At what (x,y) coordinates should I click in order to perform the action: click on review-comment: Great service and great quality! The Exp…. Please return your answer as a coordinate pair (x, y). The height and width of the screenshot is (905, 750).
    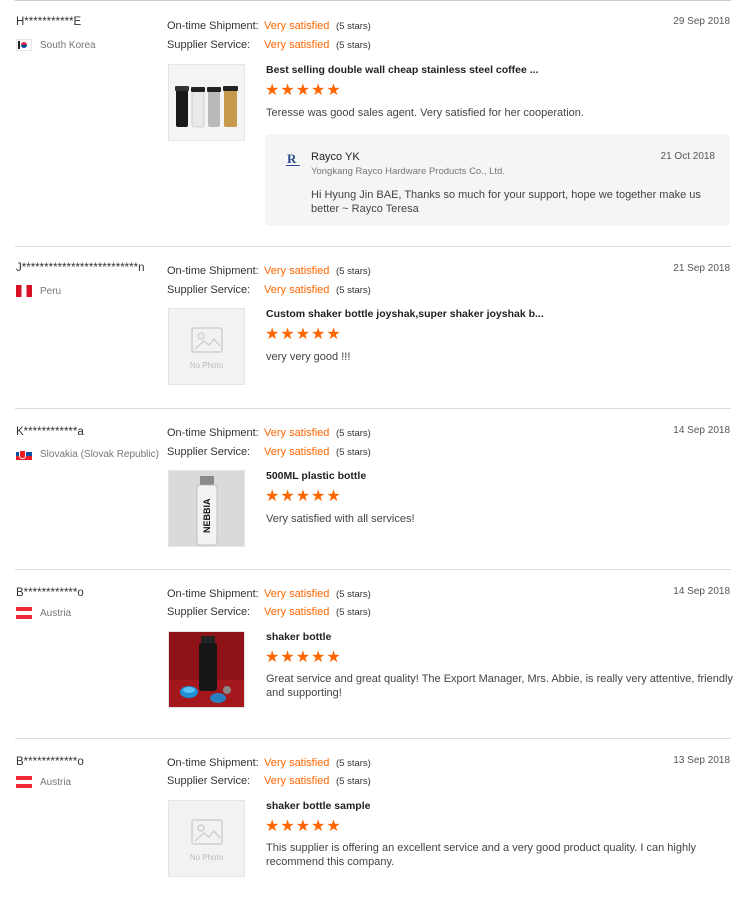
    Looking at the image, I should click on (499, 686).